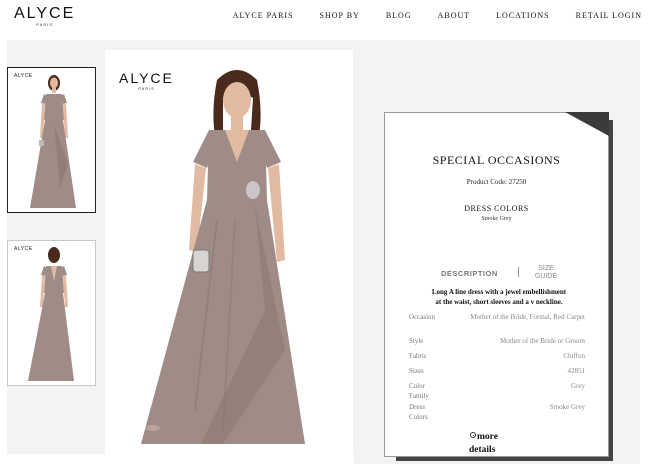 The height and width of the screenshot is (468, 648). I want to click on nav-locations: LOCATIONS, so click(522, 15).